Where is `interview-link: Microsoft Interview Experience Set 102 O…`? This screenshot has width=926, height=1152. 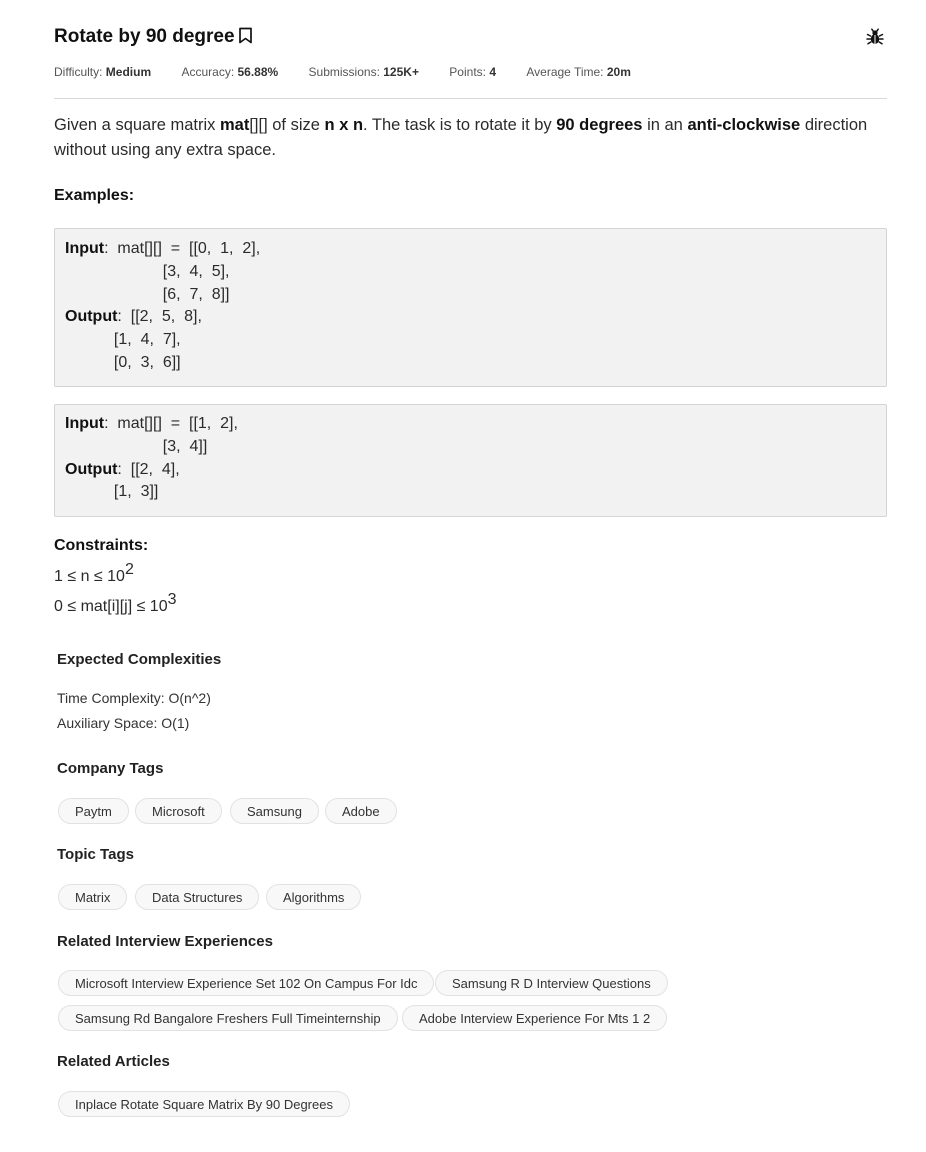 interview-link: Microsoft Interview Experience Set 102 O… is located at coordinates (246, 983).